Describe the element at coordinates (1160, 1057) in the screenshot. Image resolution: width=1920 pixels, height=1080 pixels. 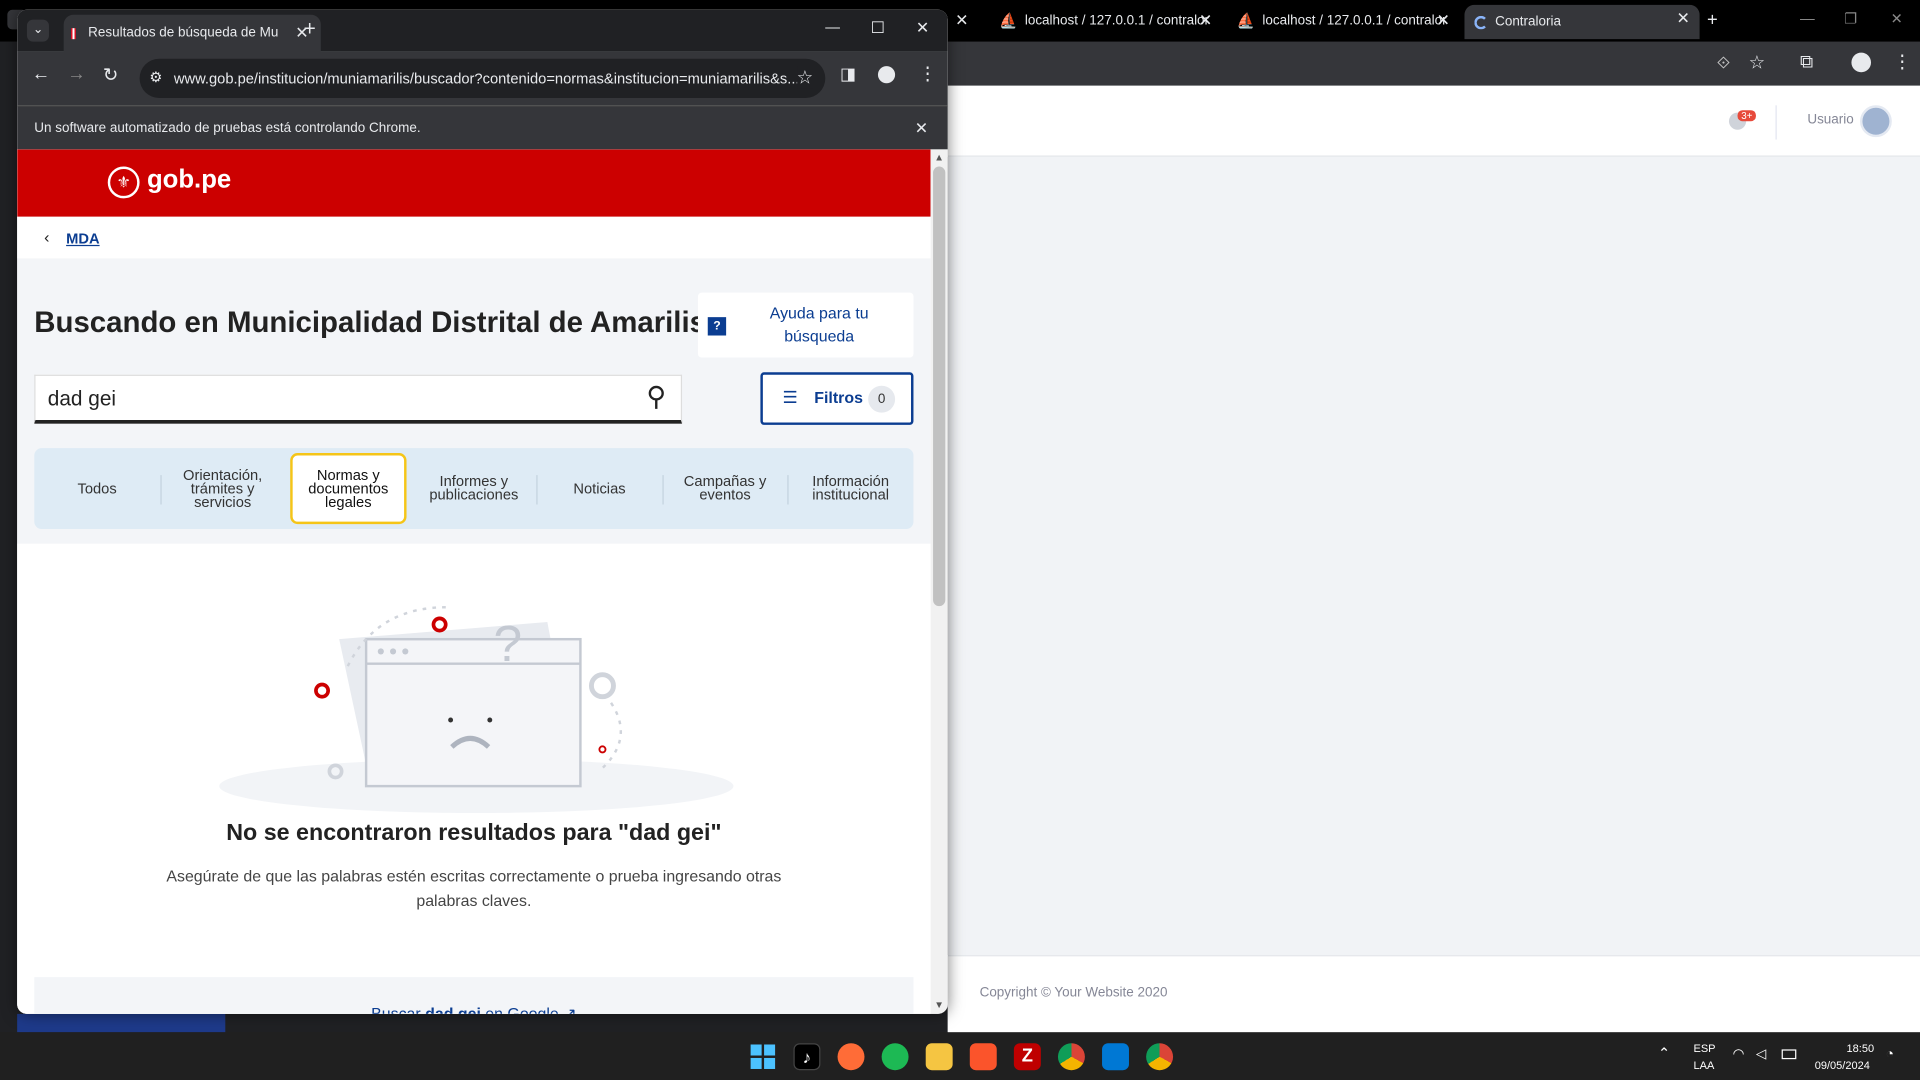
I see `chrome-active-icon` at that location.